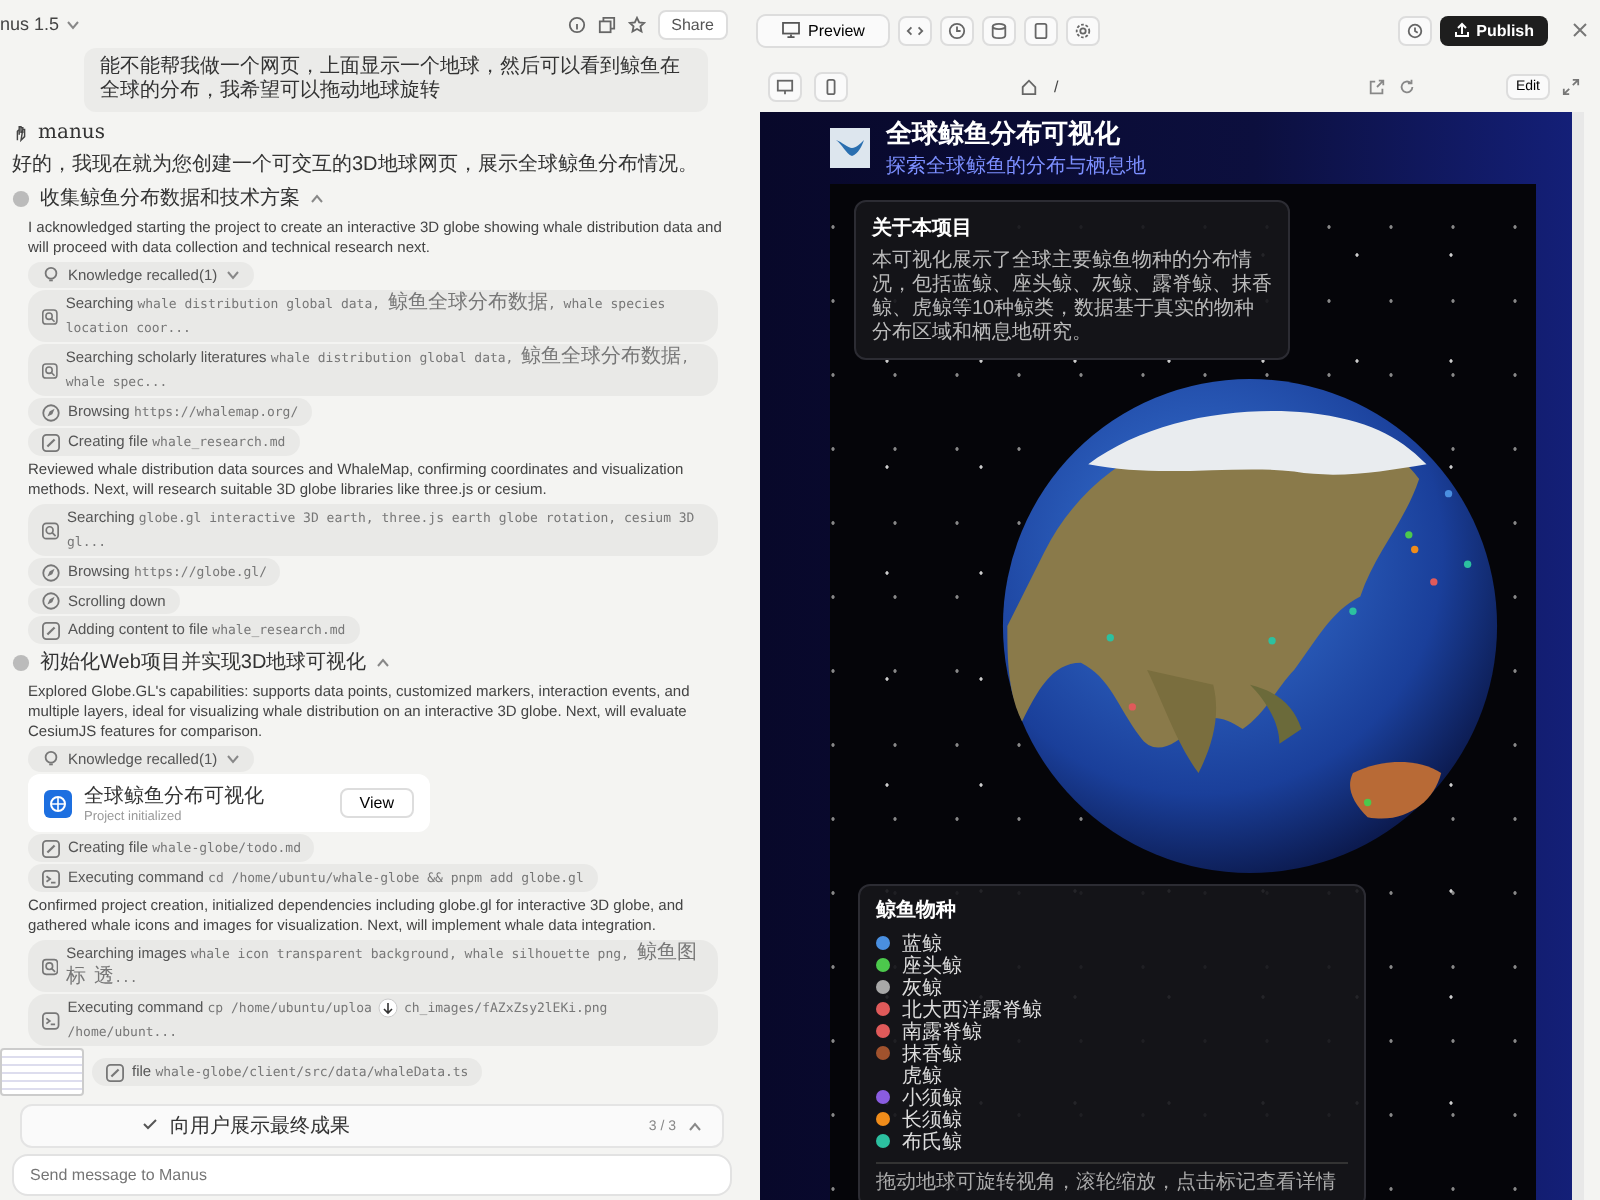  I want to click on star-icon, so click(636, 24).